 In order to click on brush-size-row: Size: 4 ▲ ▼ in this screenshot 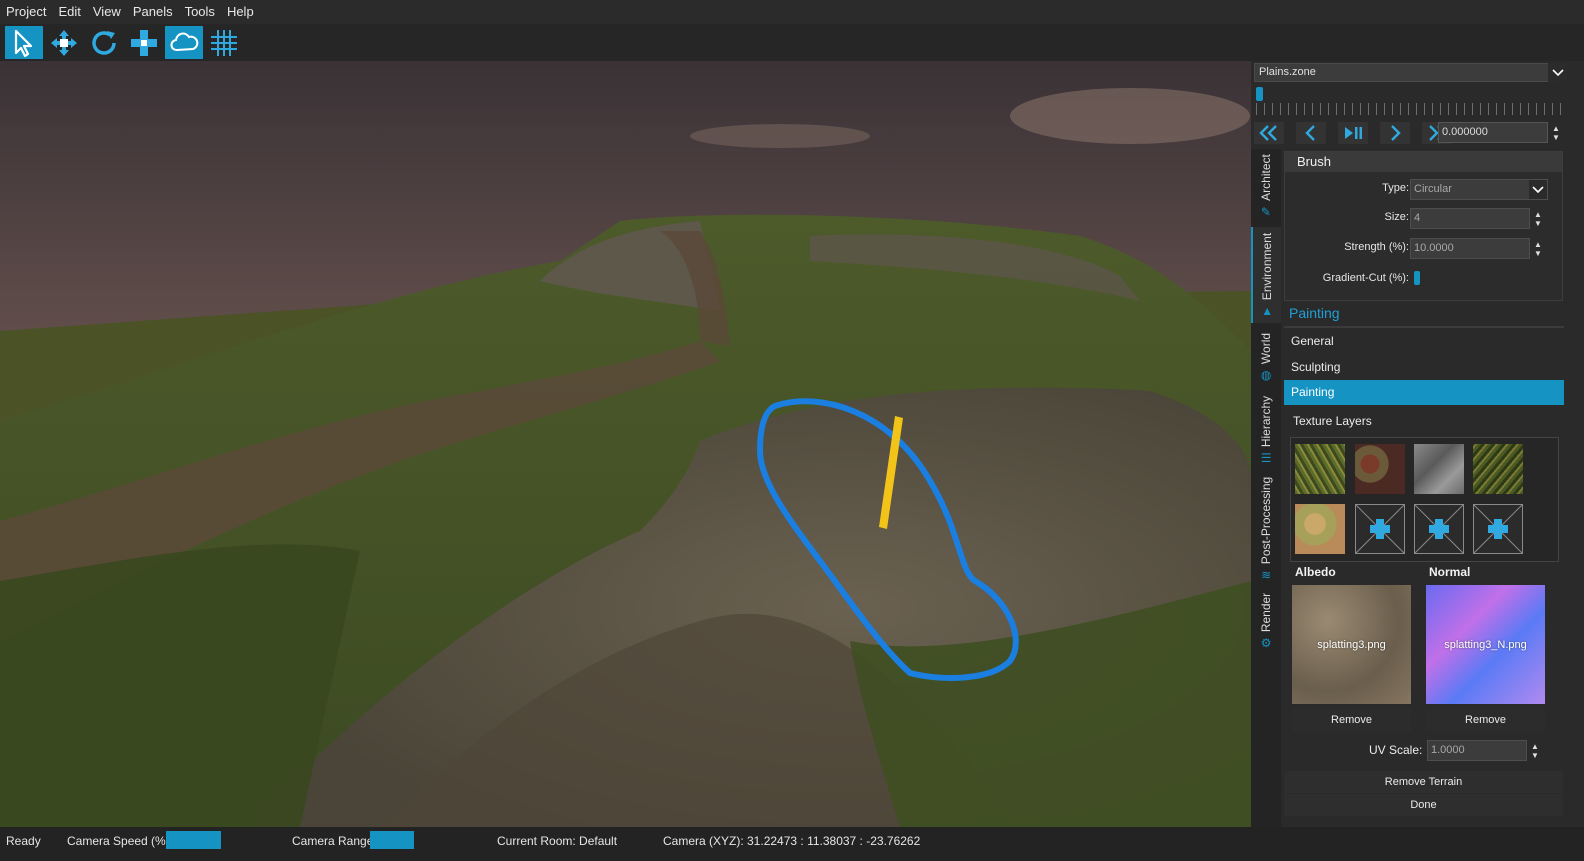, I will do `click(1424, 219)`.